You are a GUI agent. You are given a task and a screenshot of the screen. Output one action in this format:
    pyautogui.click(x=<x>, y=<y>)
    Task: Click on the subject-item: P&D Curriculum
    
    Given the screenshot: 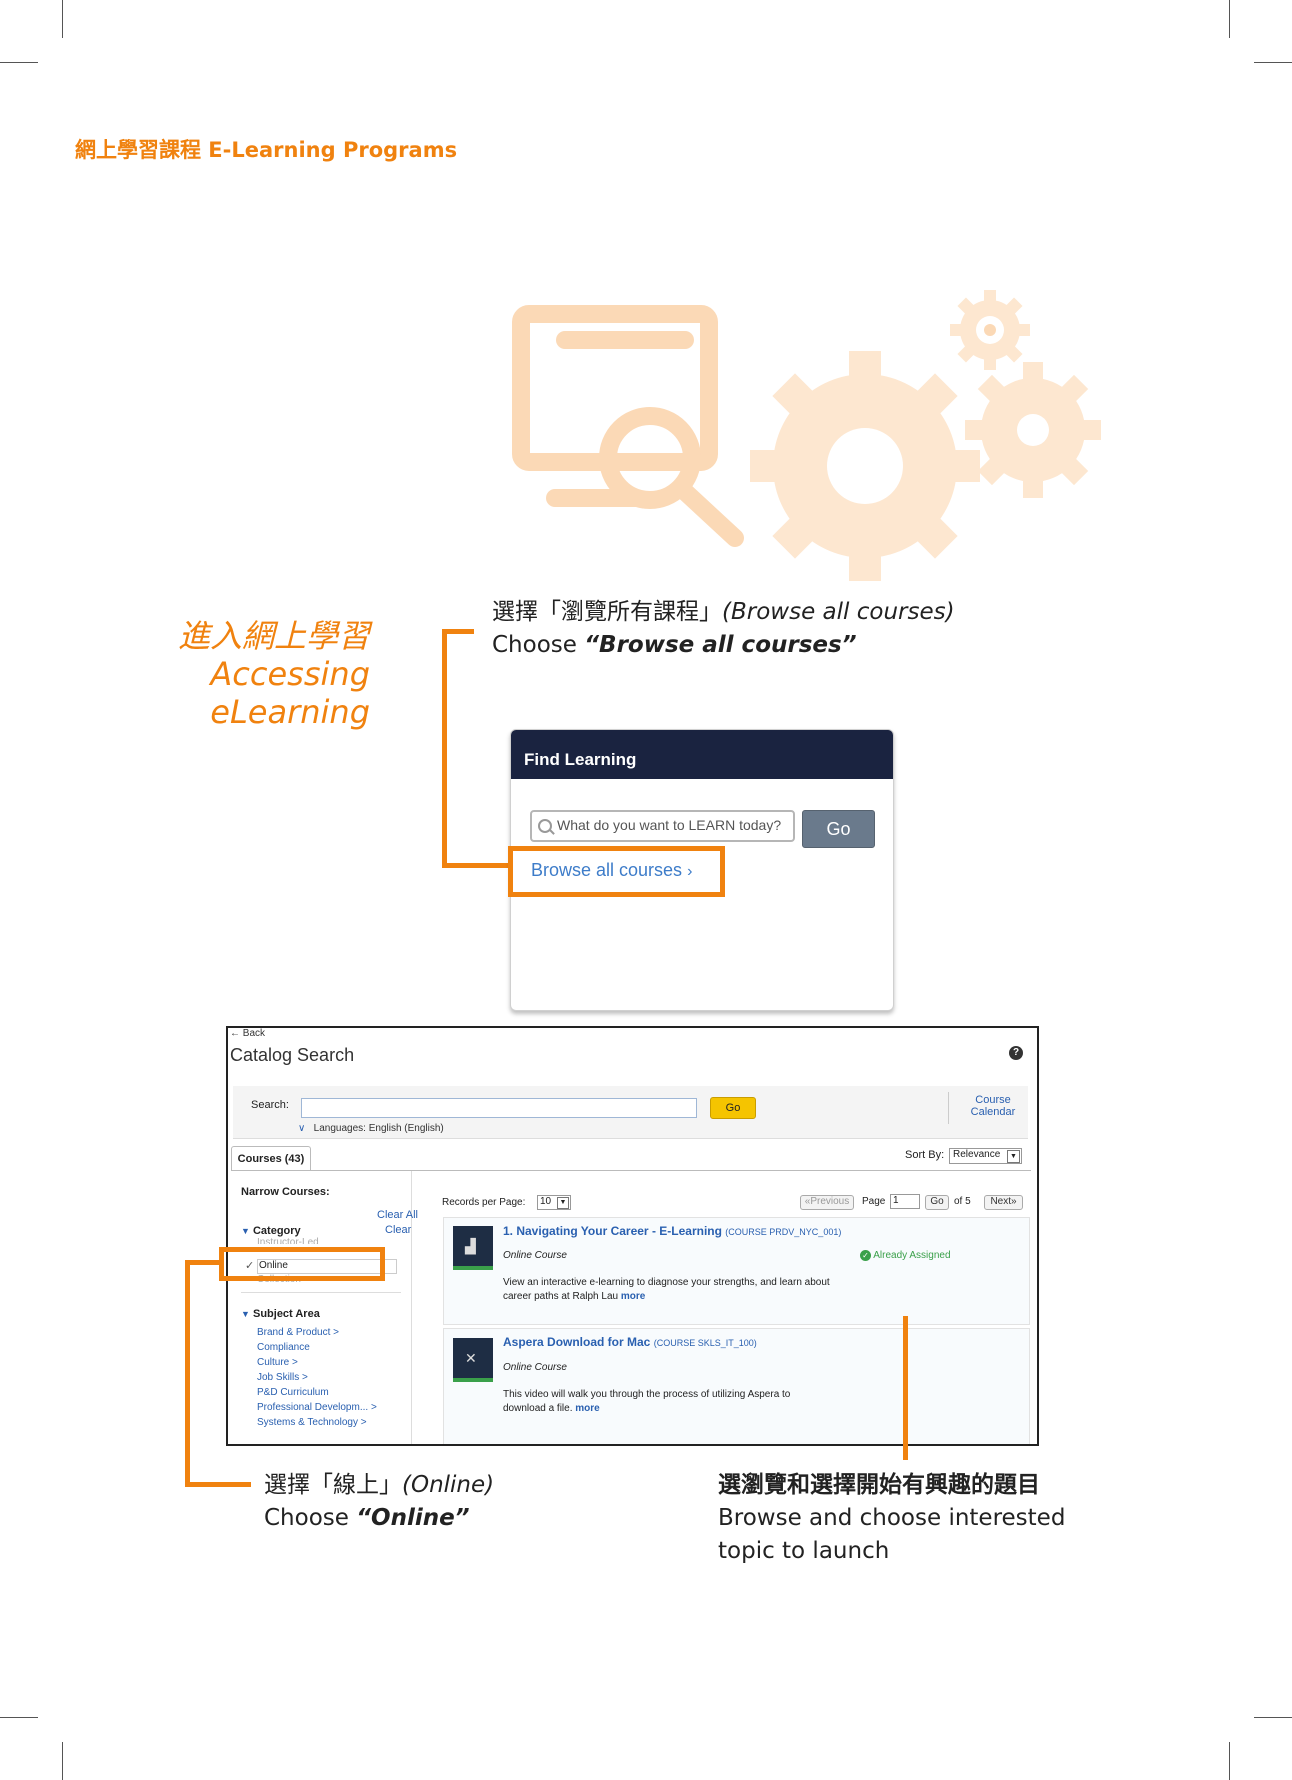 What is the action you would take?
    pyautogui.click(x=317, y=1392)
    